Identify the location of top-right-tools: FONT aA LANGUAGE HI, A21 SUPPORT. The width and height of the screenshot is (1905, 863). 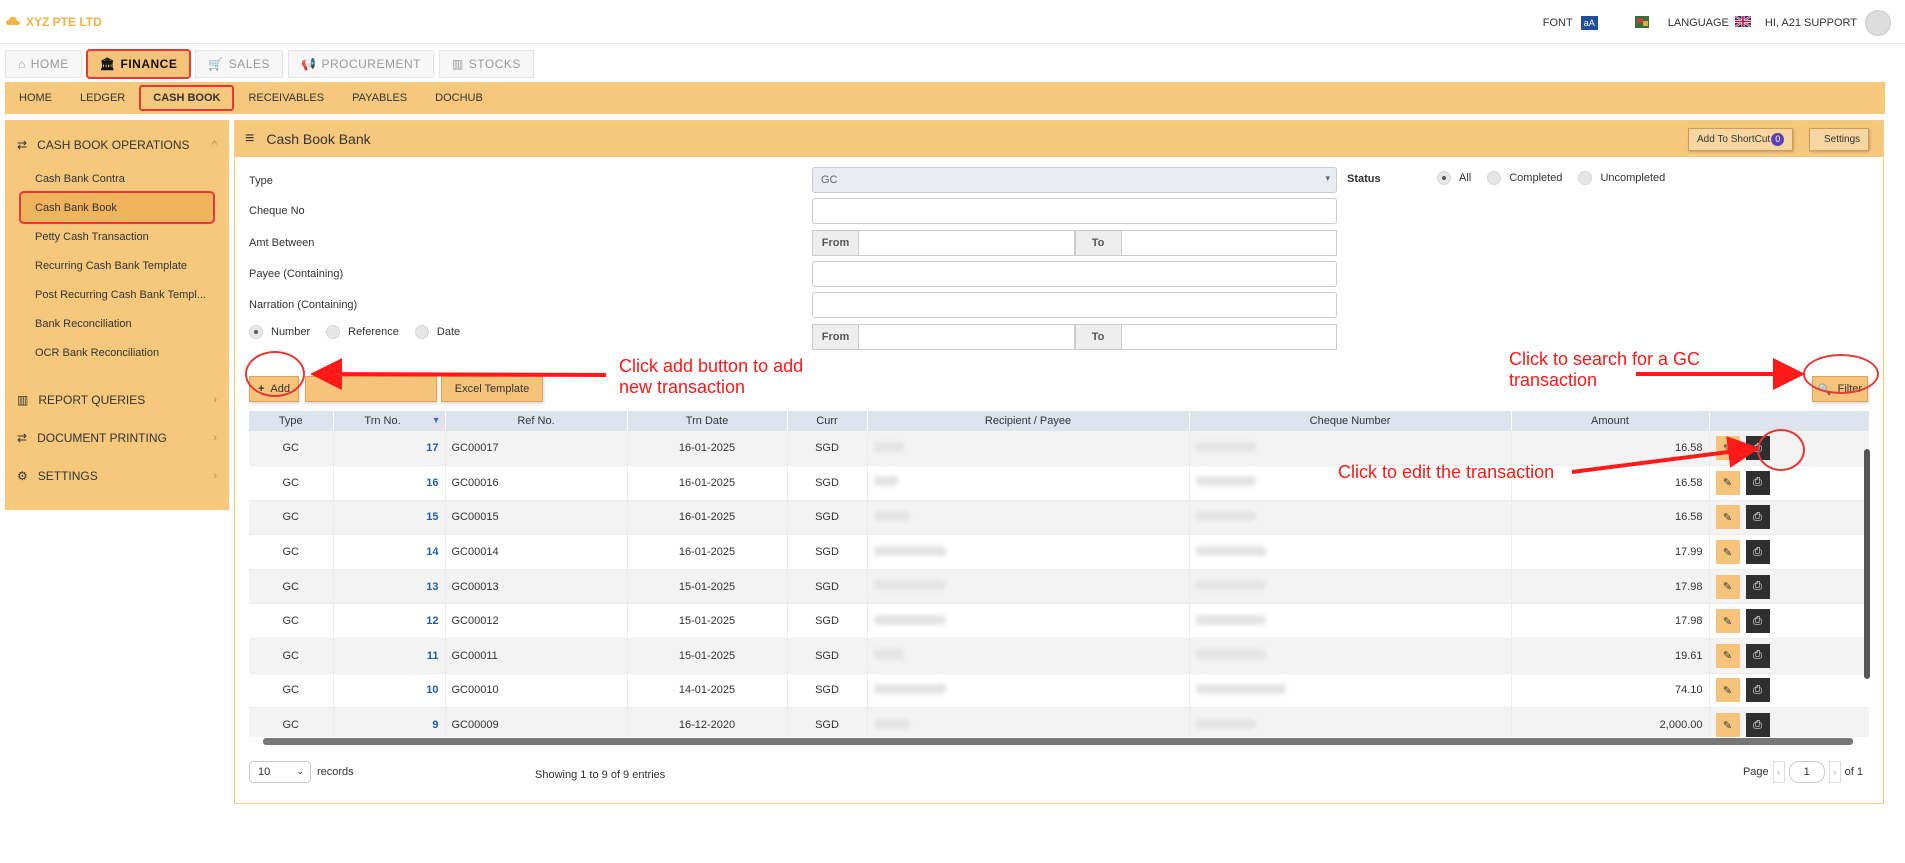
(1717, 23).